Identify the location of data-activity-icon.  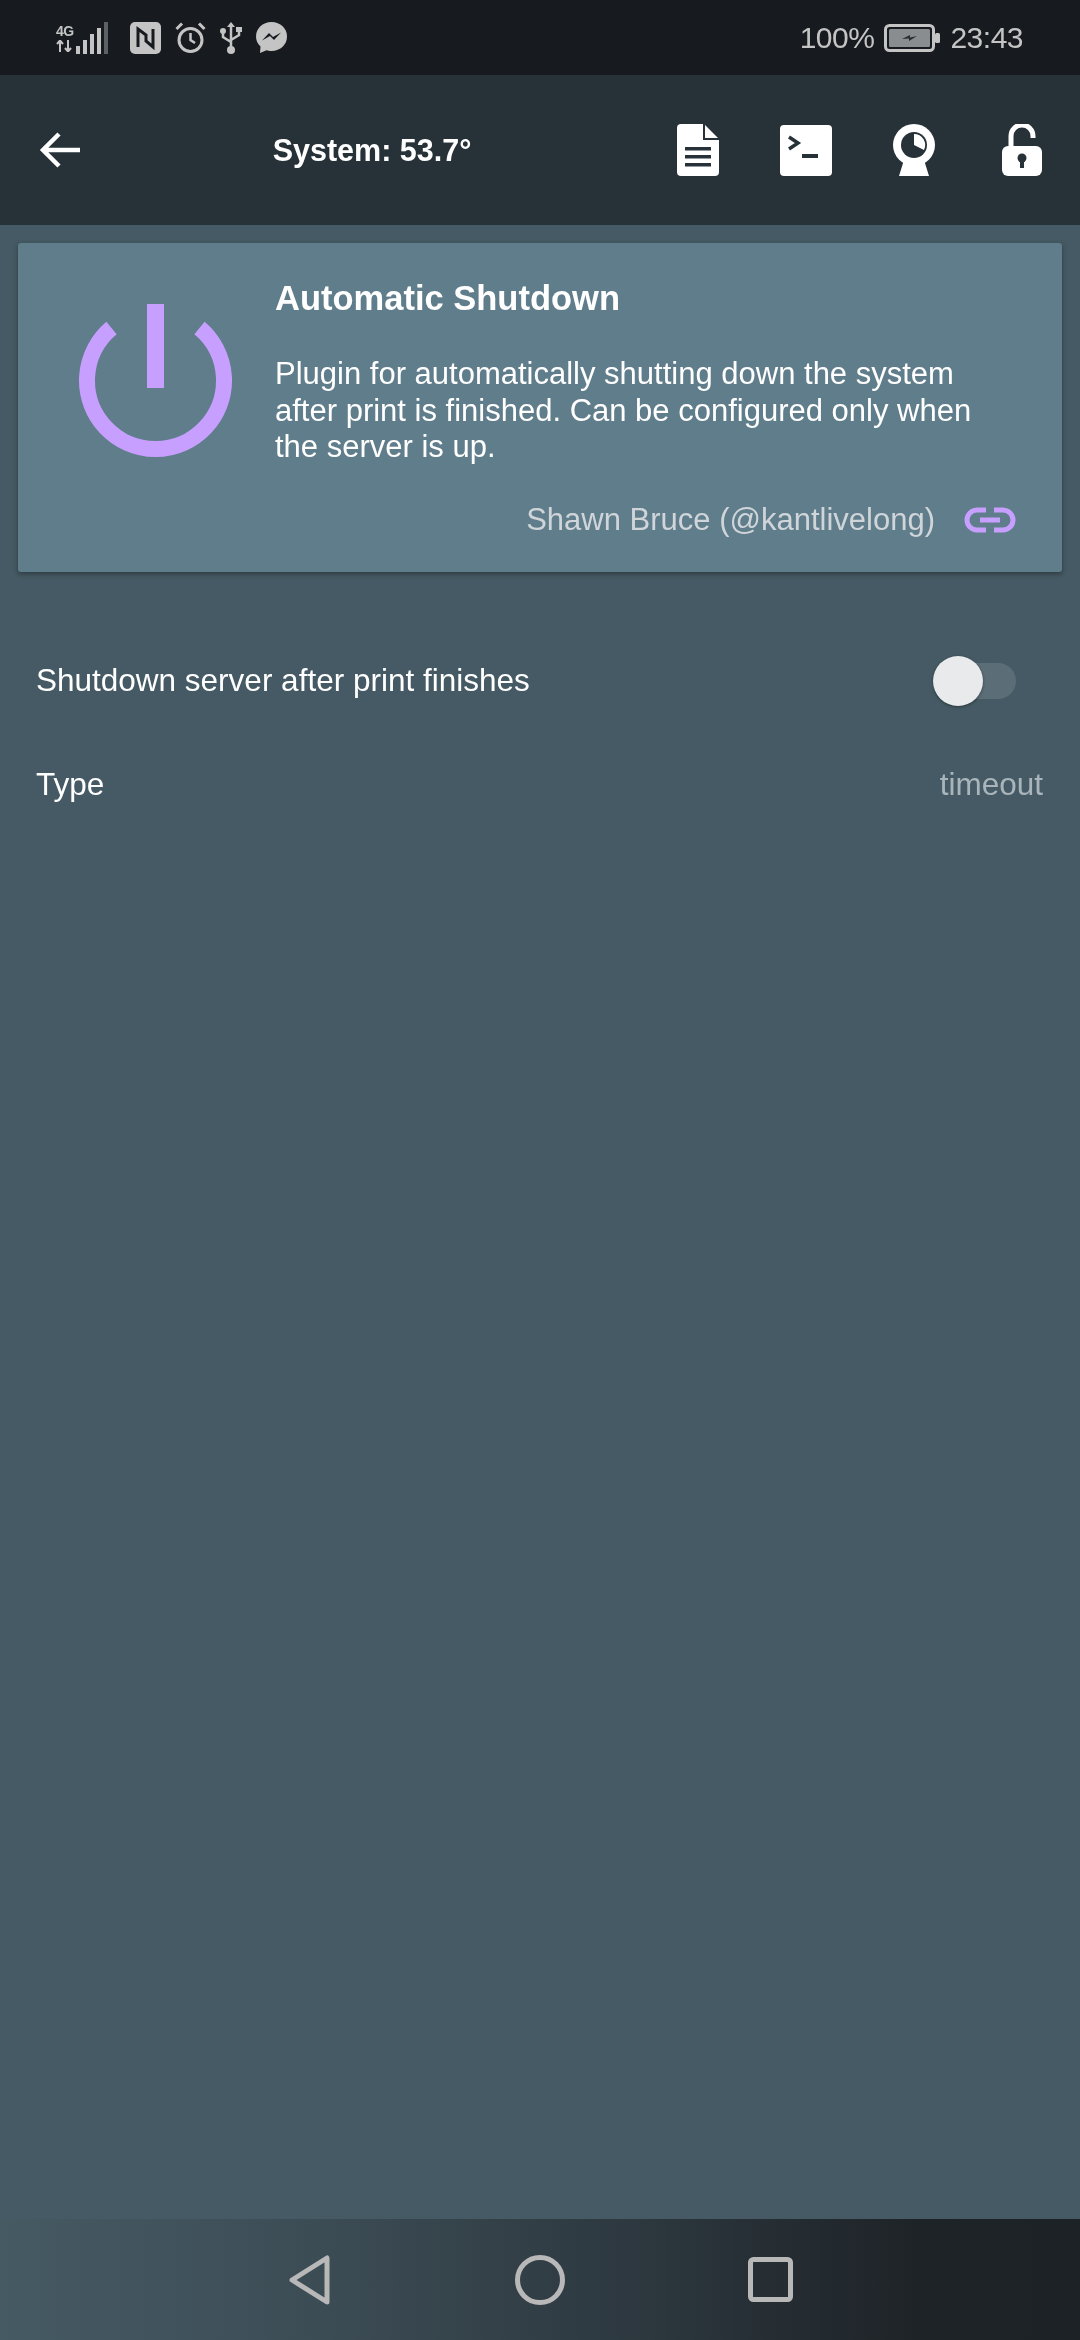
(64, 45).